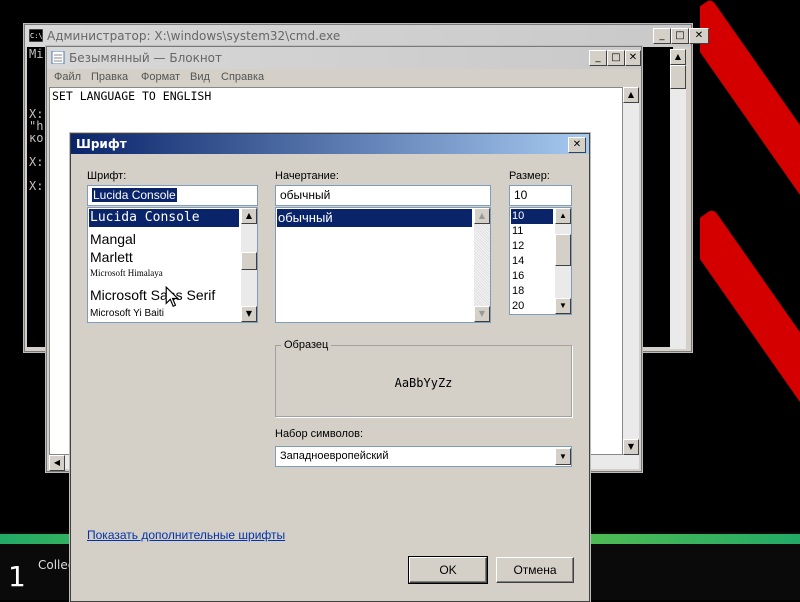 Image resolution: width=800 pixels, height=602 pixels. Describe the element at coordinates (164, 257) in the screenshot. I see `font-list-item: Marlett` at that location.